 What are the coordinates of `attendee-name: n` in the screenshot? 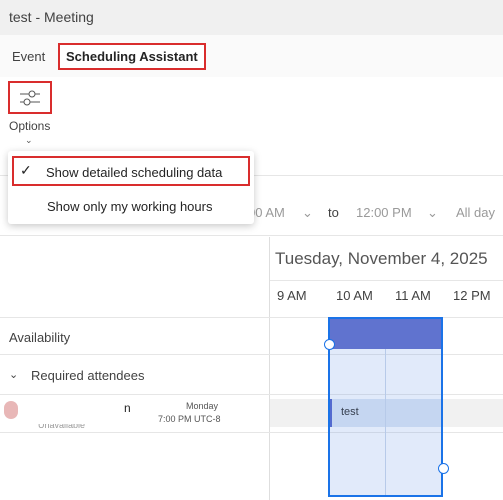 It's located at (127, 408).